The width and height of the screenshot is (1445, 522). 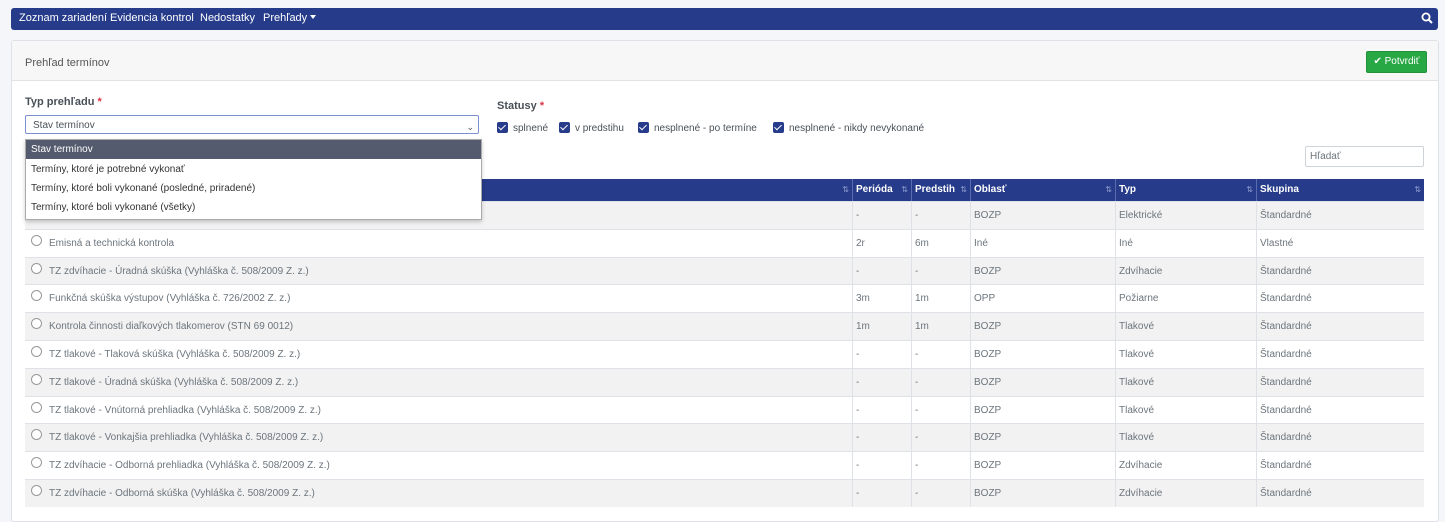 I want to click on cell-type: Zdvíhacie, so click(x=1186, y=493).